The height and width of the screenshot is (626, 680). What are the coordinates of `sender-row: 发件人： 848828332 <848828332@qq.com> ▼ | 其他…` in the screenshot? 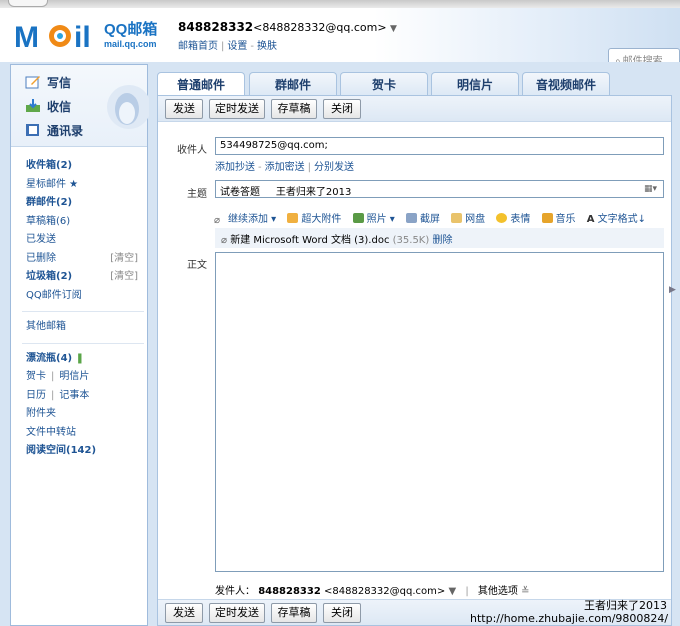 It's located at (372, 591).